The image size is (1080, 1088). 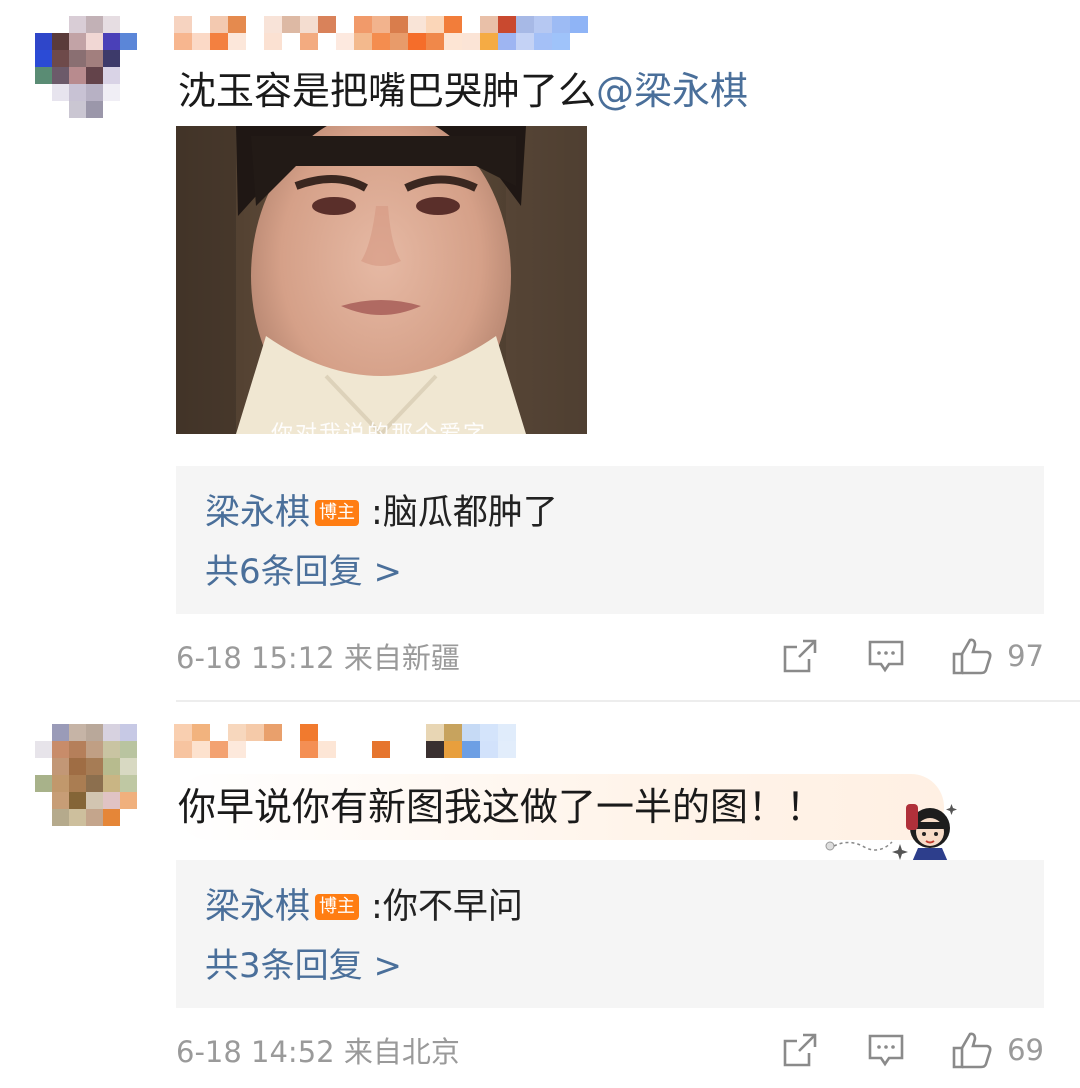 I want to click on reply-line: 梁永棋 博主:脑瓜都肿了, so click(x=381, y=513).